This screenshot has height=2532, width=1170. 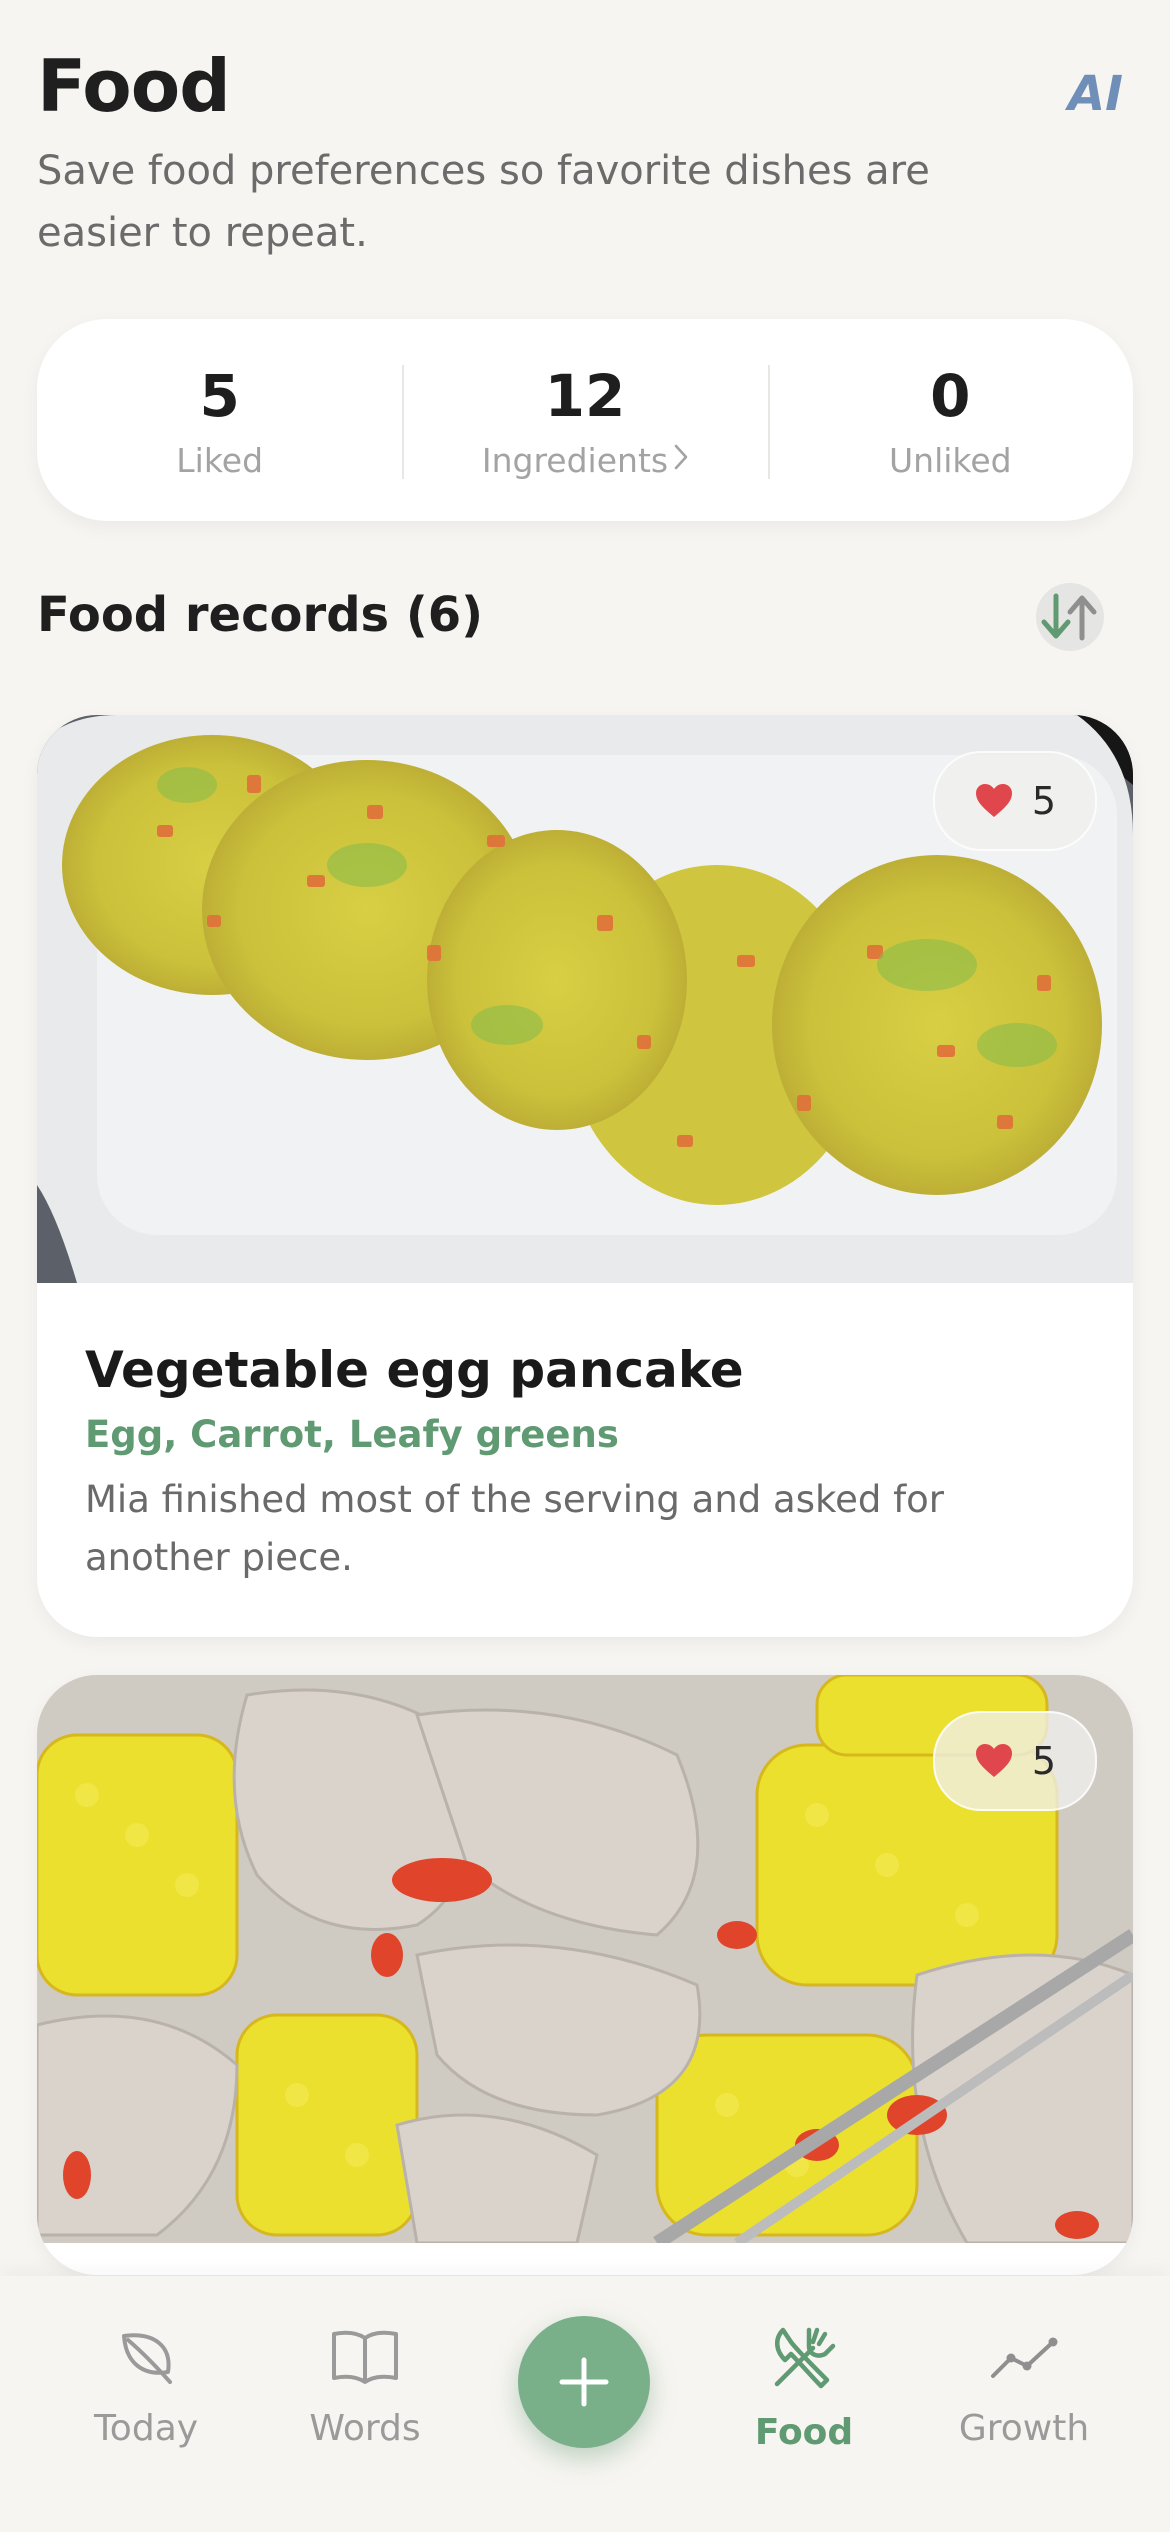 What do you see at coordinates (146, 2428) in the screenshot?
I see `tab-today-label: Today` at bounding box center [146, 2428].